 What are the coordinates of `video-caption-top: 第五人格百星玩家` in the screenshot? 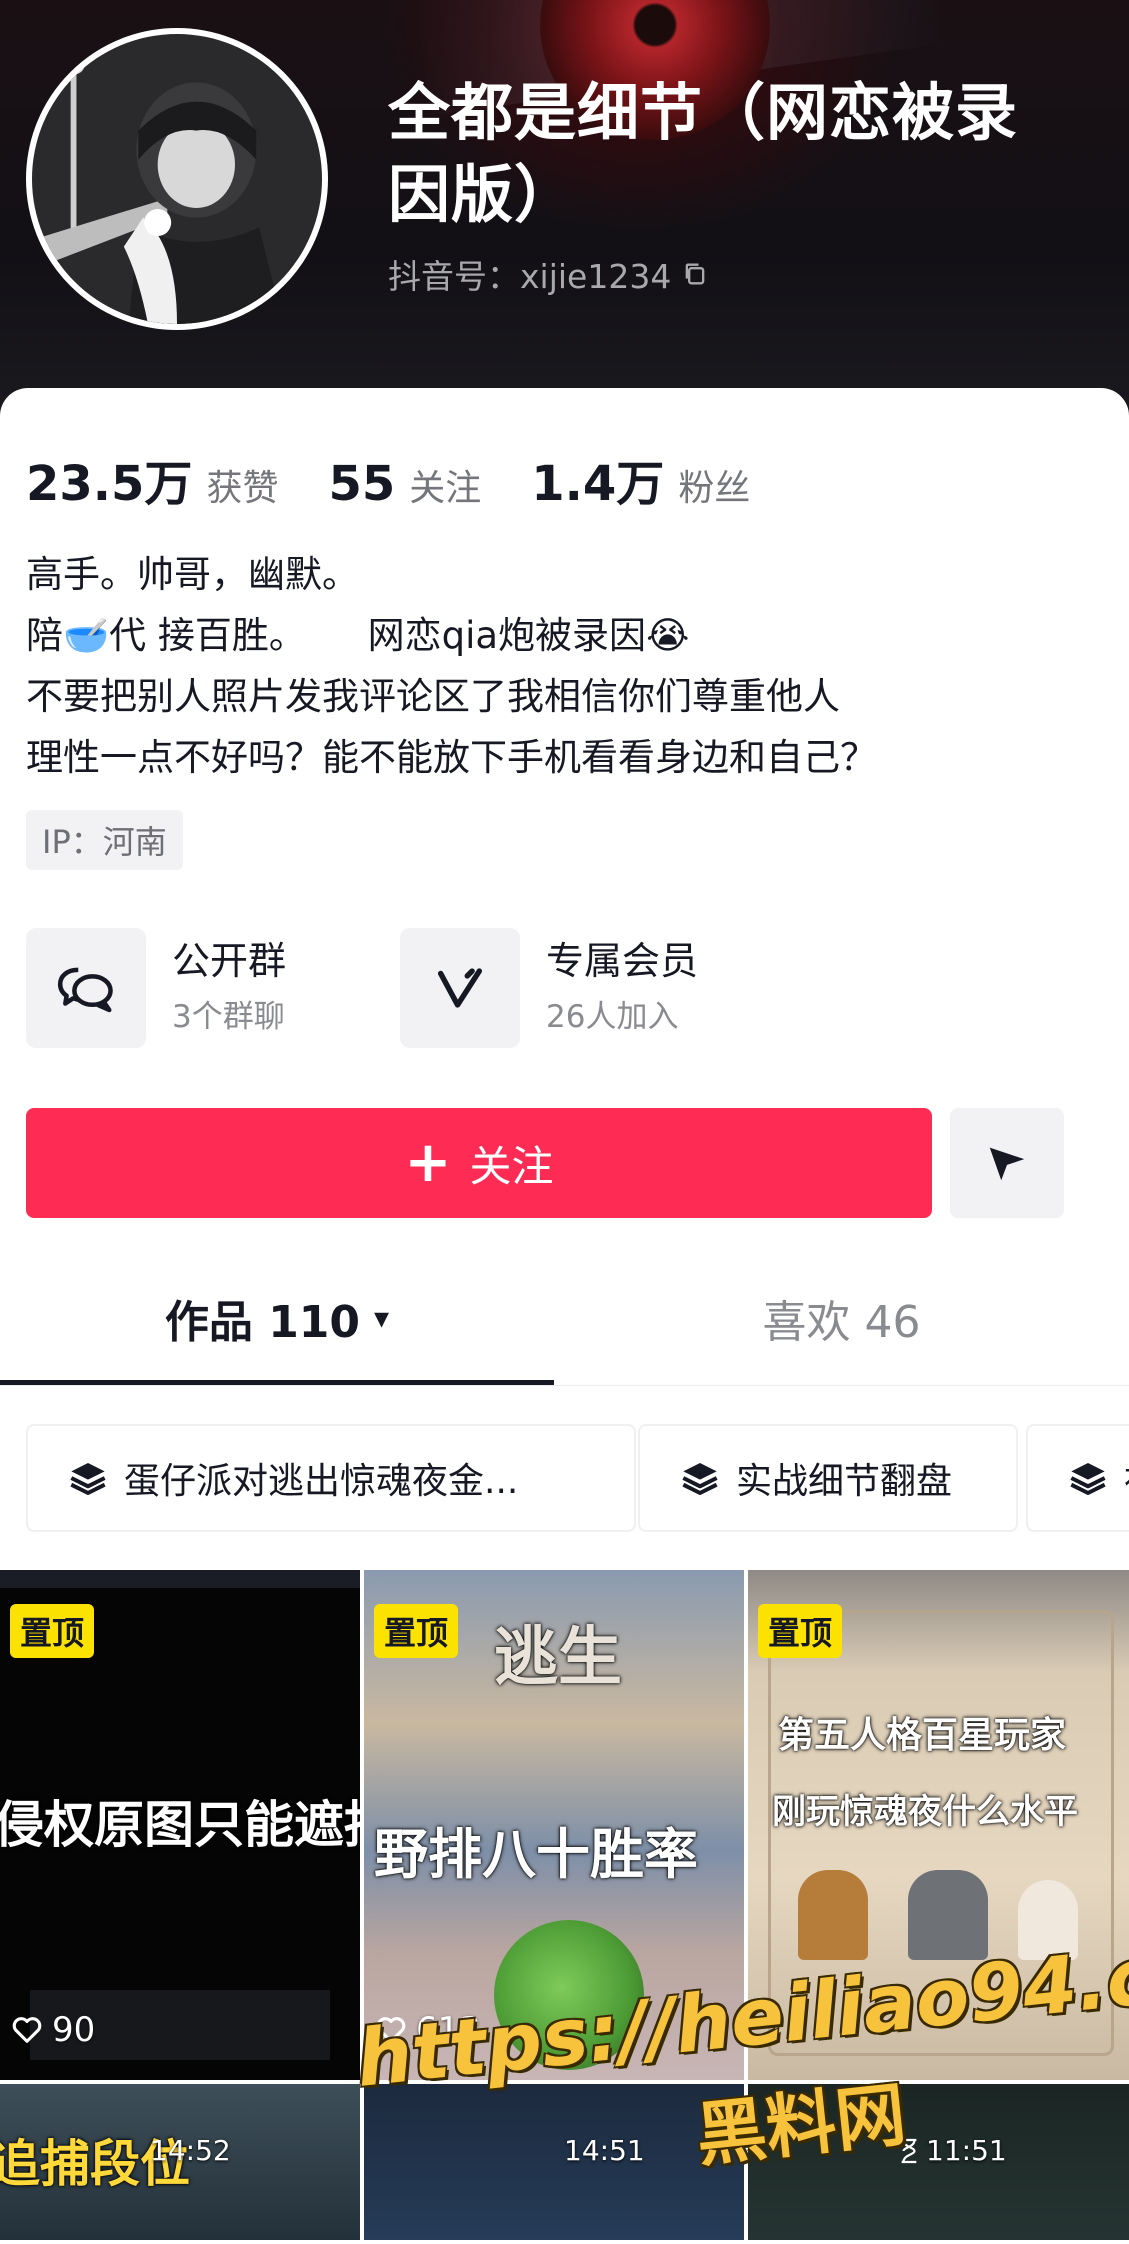 It's located at (922, 1735).